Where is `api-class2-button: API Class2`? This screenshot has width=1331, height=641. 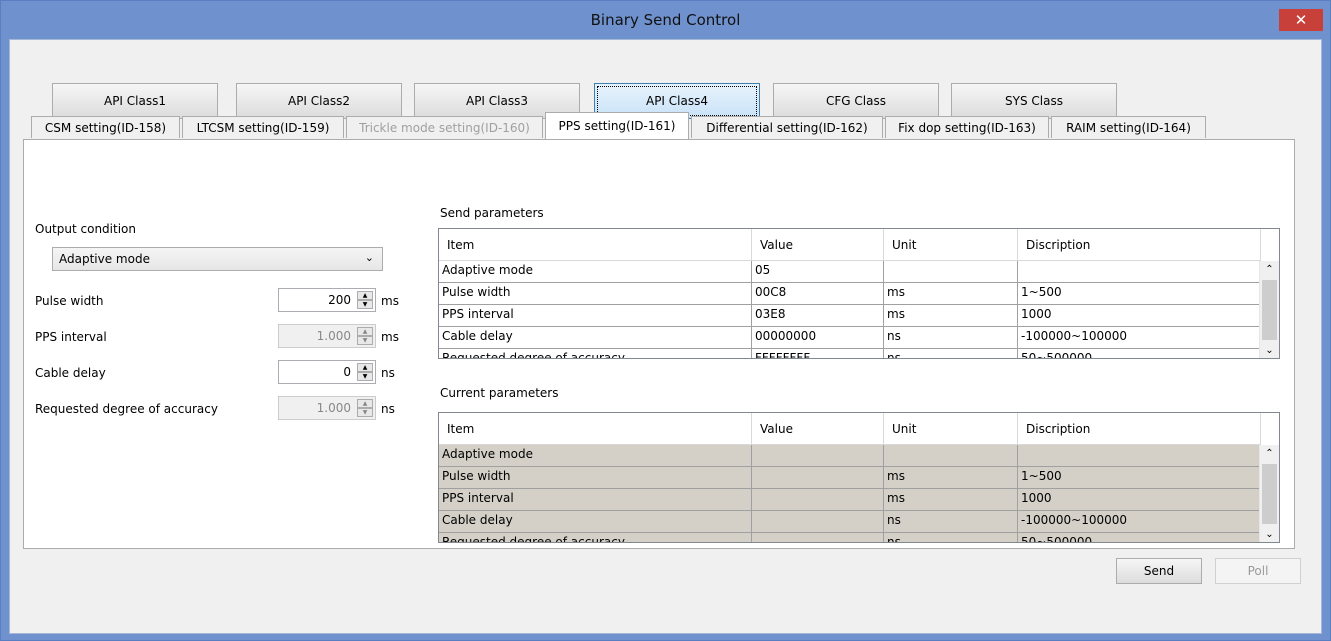 api-class2-button: API Class2 is located at coordinates (319, 101).